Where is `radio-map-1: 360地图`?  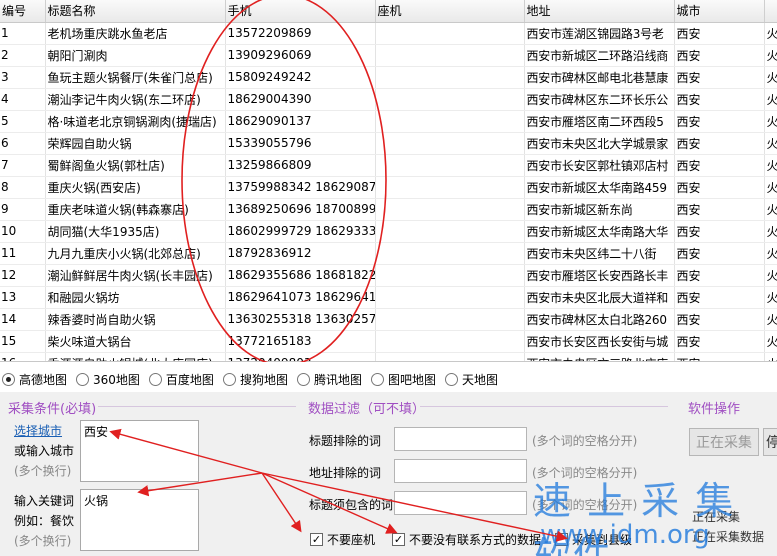 radio-map-1: 360地图 is located at coordinates (108, 379).